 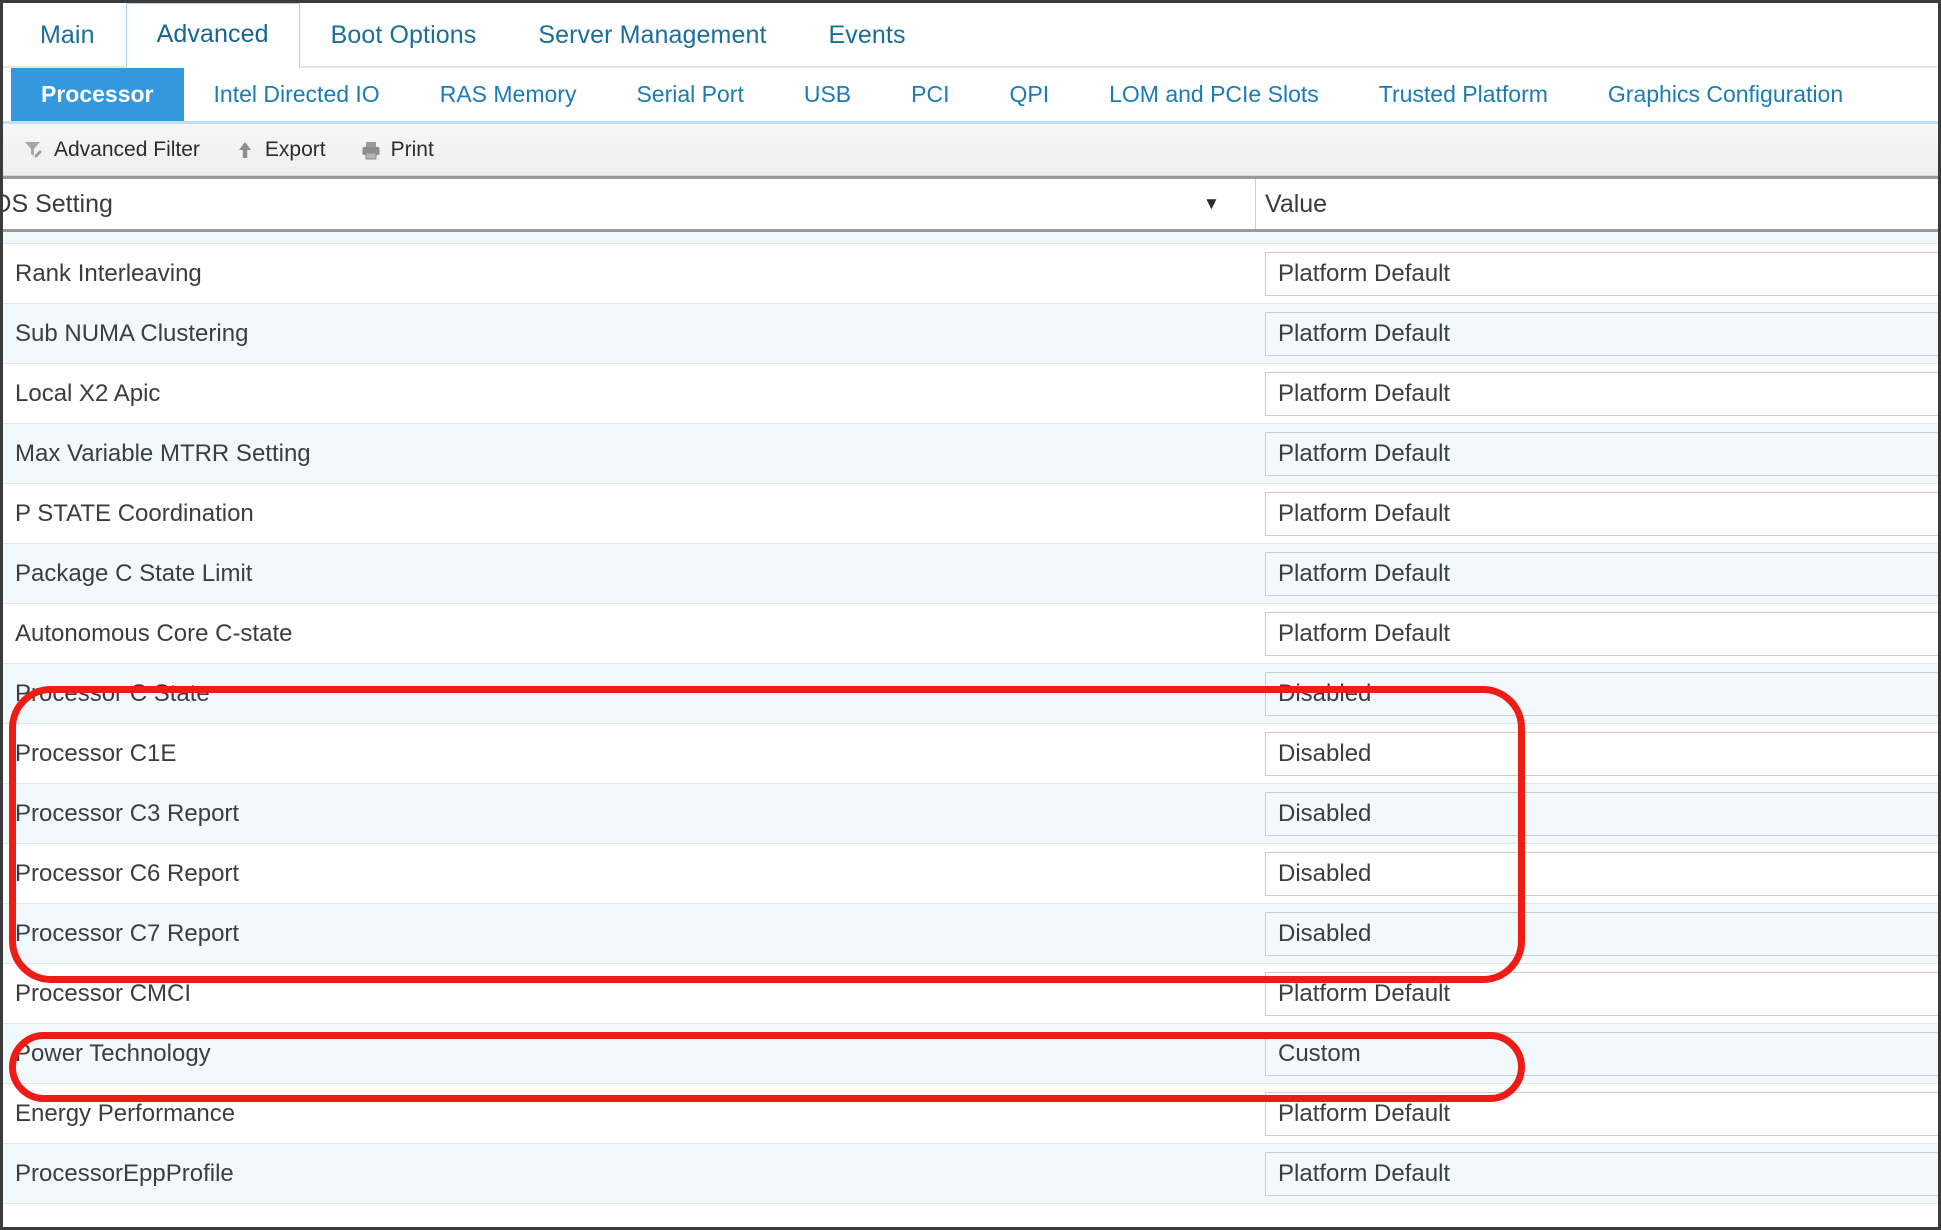 I want to click on column-header-setting: OS Setting, so click(x=58, y=204).